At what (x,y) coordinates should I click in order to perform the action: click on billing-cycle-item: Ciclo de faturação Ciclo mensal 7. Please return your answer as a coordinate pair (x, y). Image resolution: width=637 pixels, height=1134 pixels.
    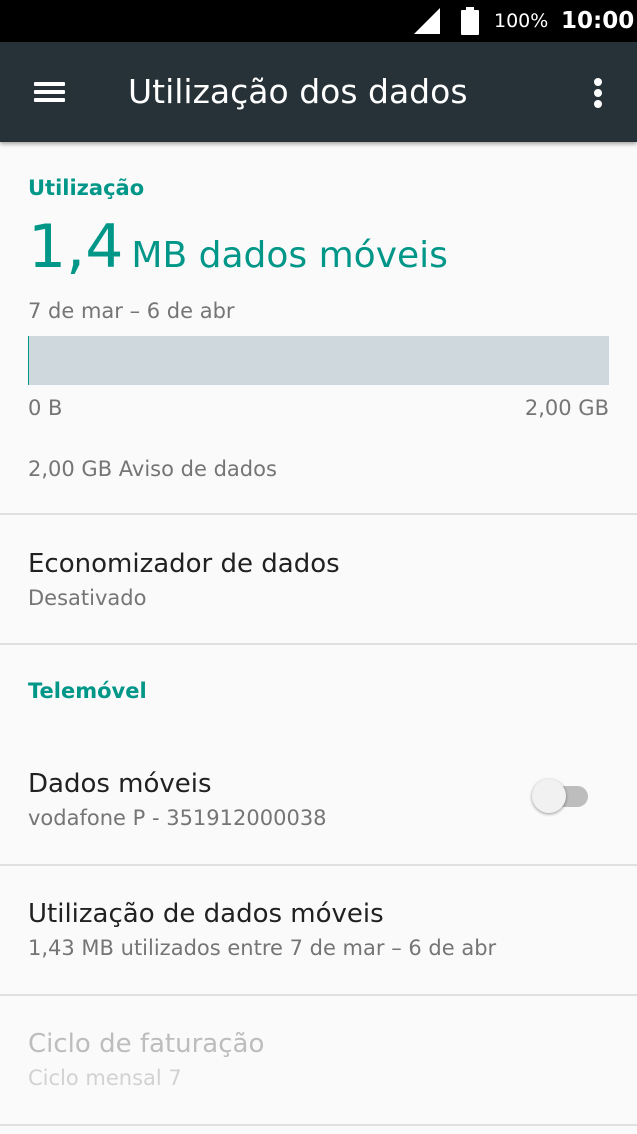
    Looking at the image, I should click on (318, 1063).